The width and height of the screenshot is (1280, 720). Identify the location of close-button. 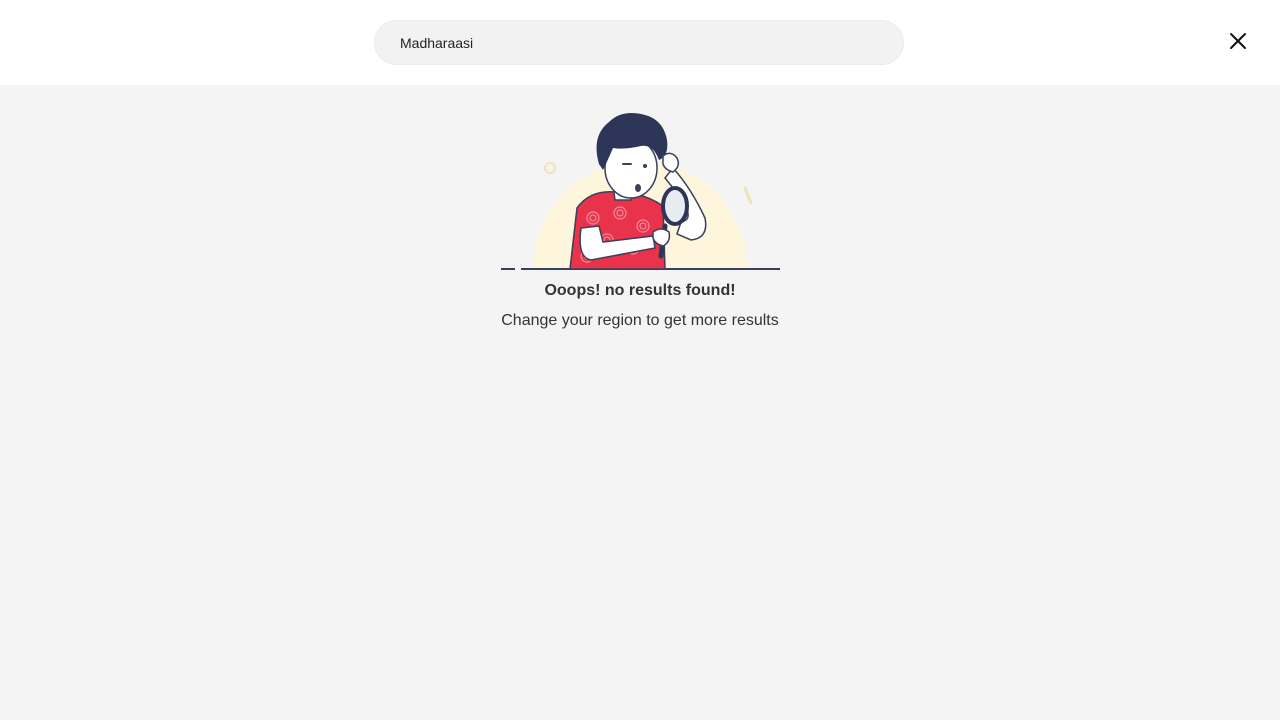
(1238, 41).